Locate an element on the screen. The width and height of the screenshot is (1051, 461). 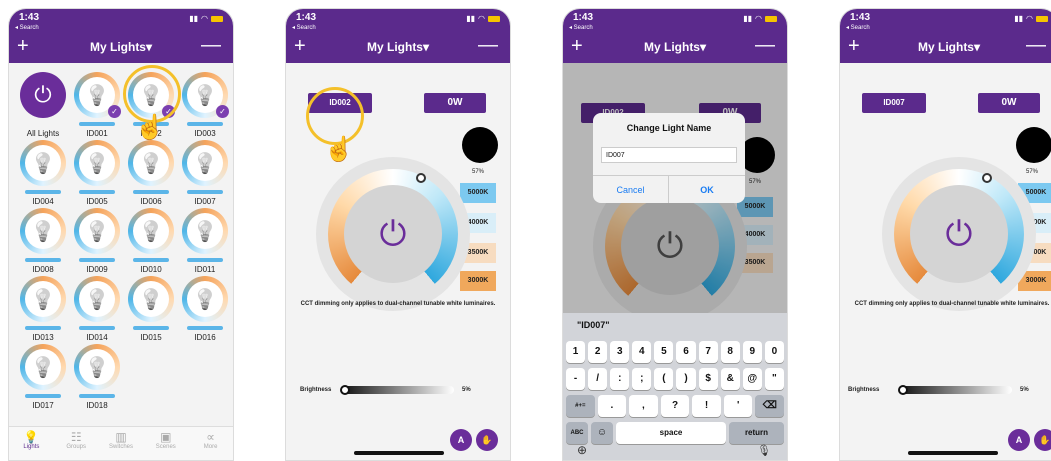
key: . is located at coordinates (612, 406).